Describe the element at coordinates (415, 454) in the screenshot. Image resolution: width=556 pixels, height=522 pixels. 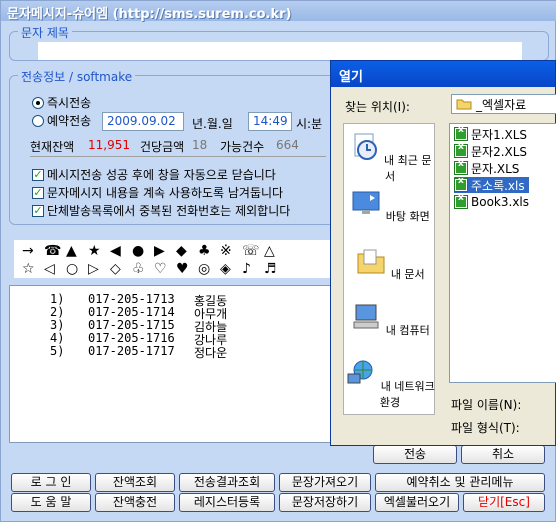
I see `send-button: 전송` at that location.